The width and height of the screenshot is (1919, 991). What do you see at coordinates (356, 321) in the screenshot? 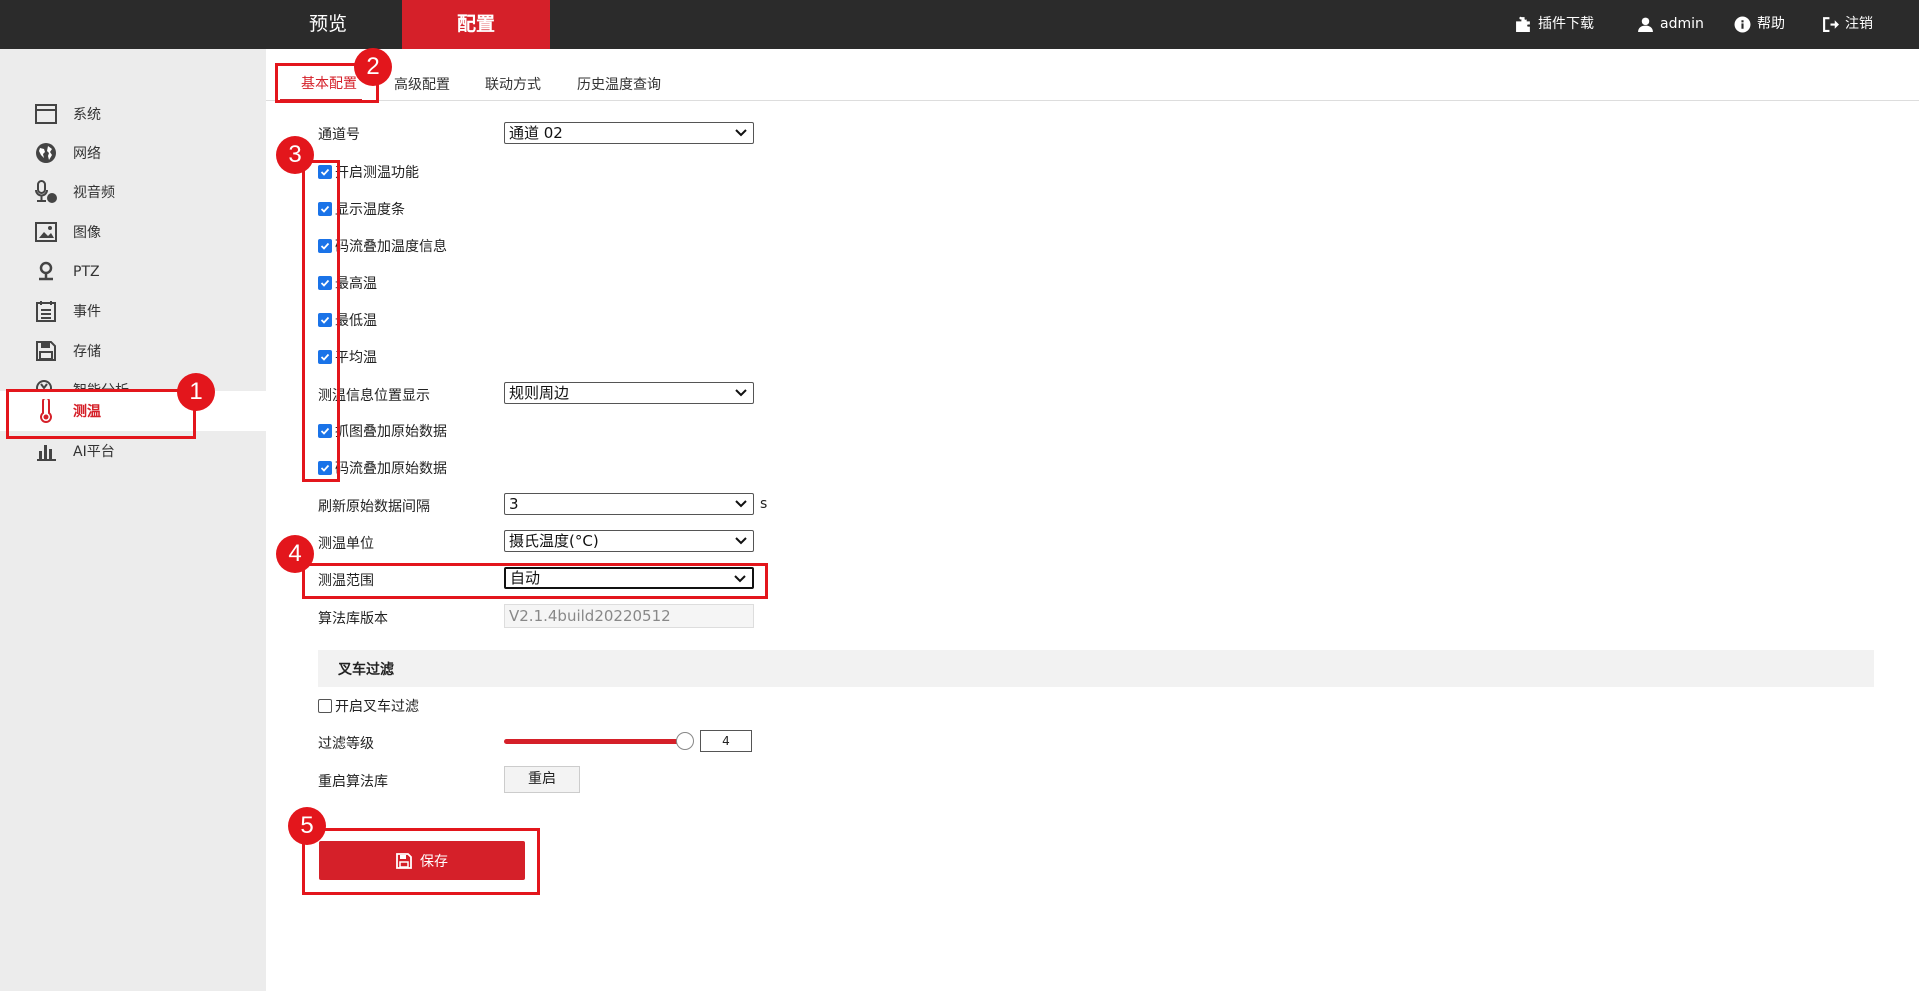
I see `checkbox-label: 最低温` at bounding box center [356, 321].